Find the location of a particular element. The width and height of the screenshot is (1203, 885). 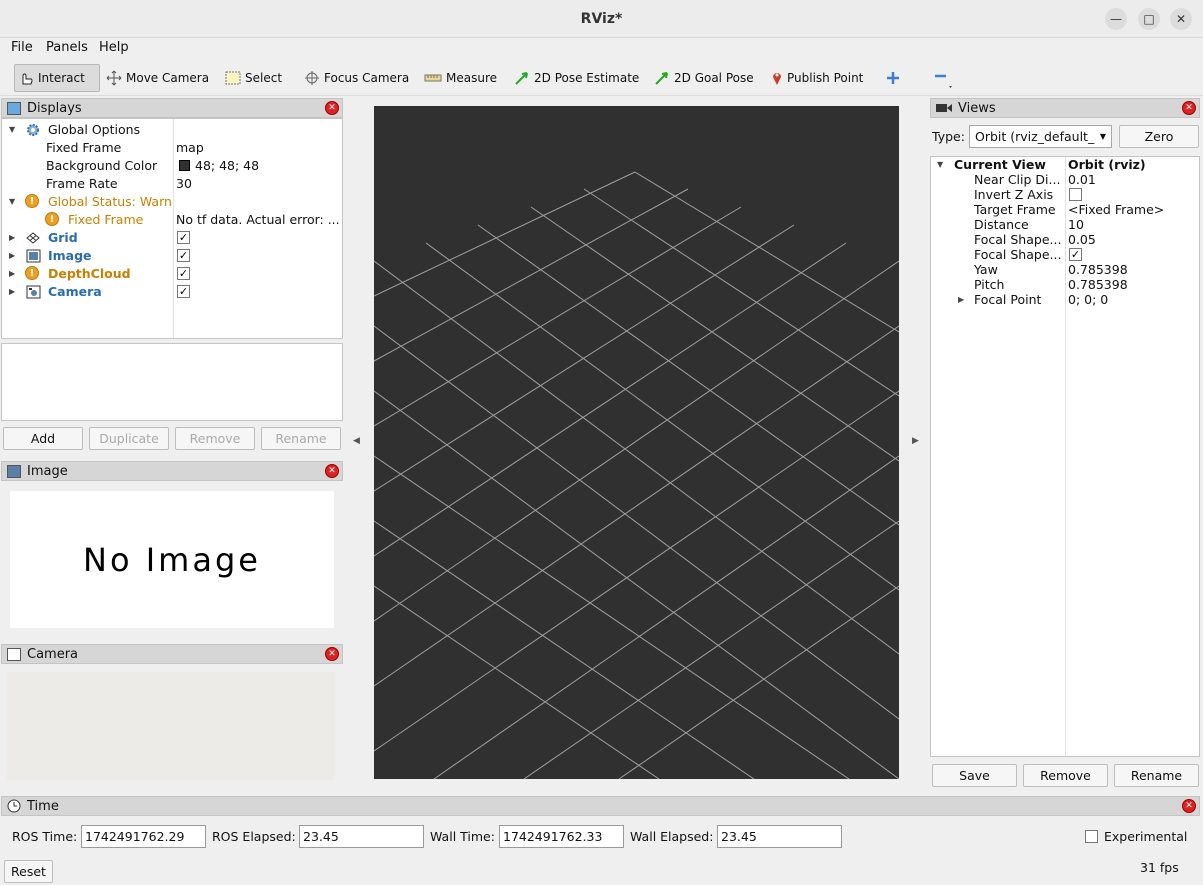

tree-row-background-color: Background Color 48; 48; 48 is located at coordinates (172, 166).